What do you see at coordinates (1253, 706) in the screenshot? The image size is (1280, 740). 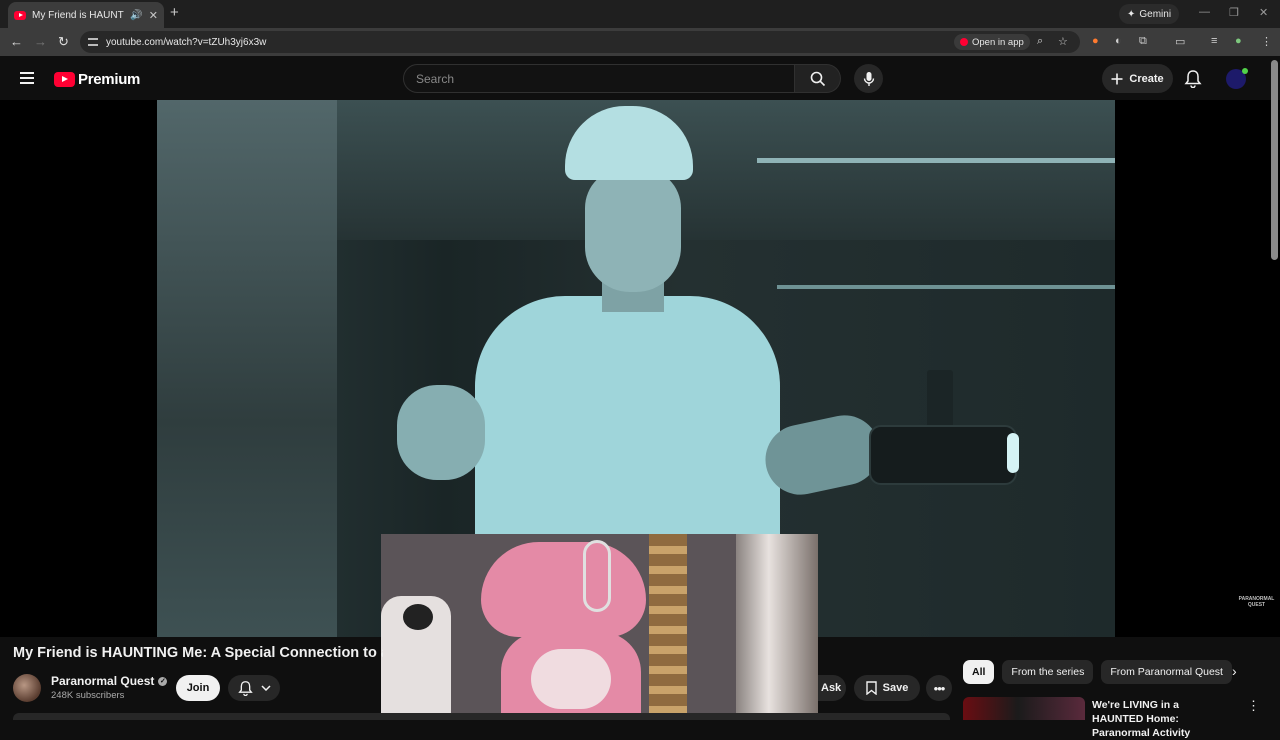 I see `recommendation-menu-icon: ⋮` at bounding box center [1253, 706].